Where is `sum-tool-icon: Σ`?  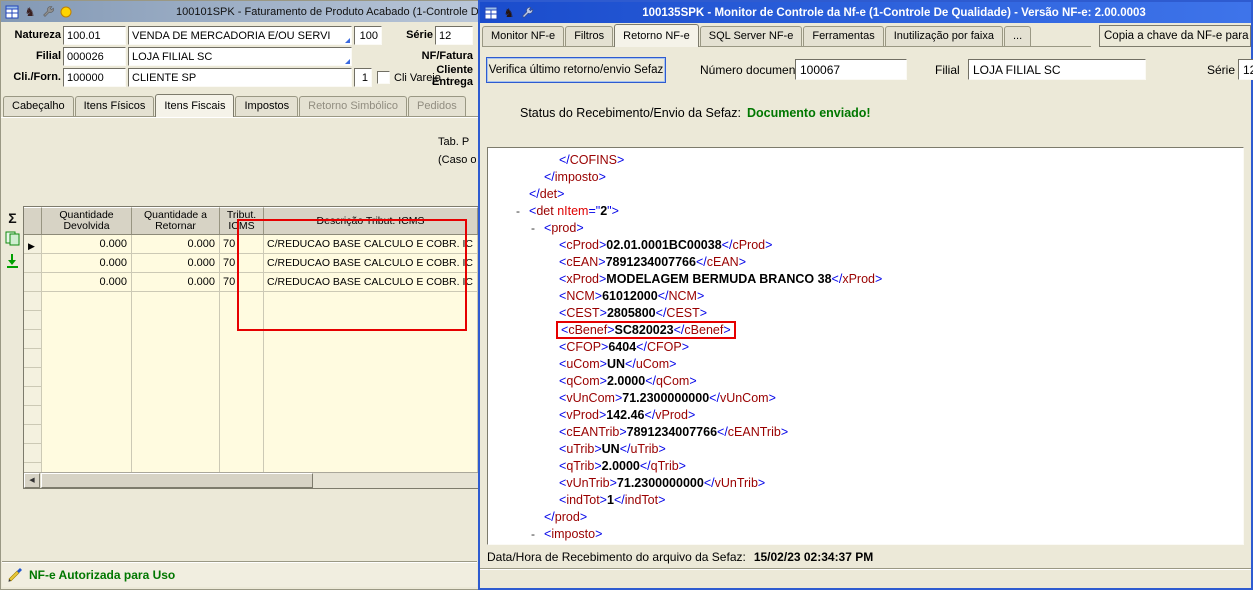
sum-tool-icon: Σ is located at coordinates (12, 217).